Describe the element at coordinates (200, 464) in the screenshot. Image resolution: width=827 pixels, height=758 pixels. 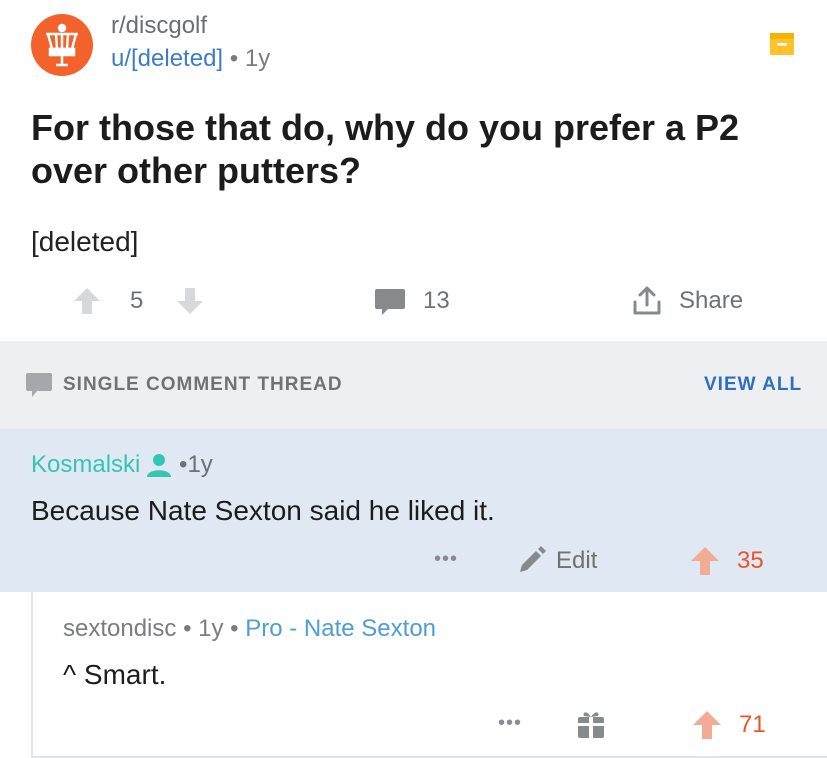
I see `comment-age: 1y` at that location.